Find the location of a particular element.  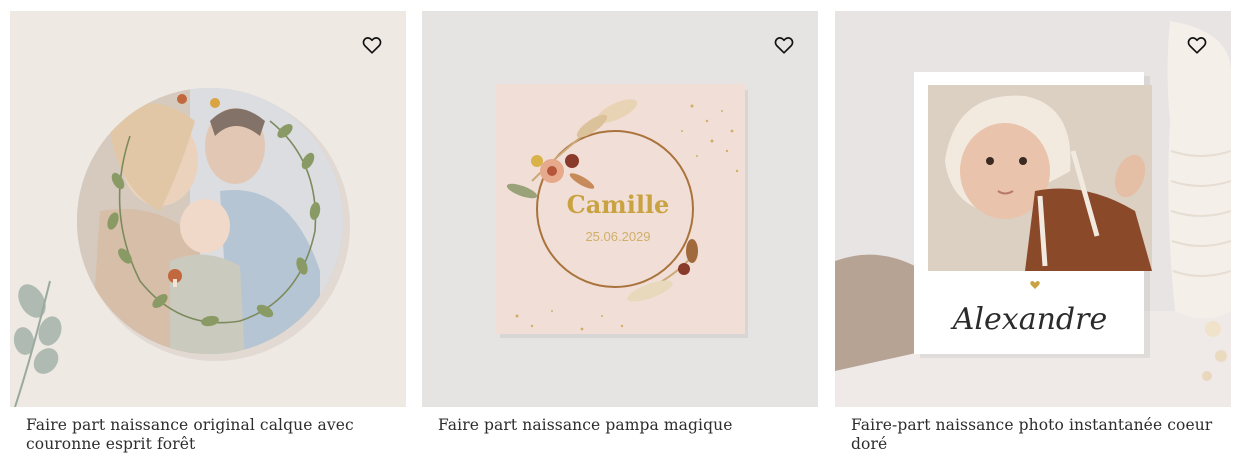

product-title: Faire part naissance pampa magique is located at coordinates (623, 425).